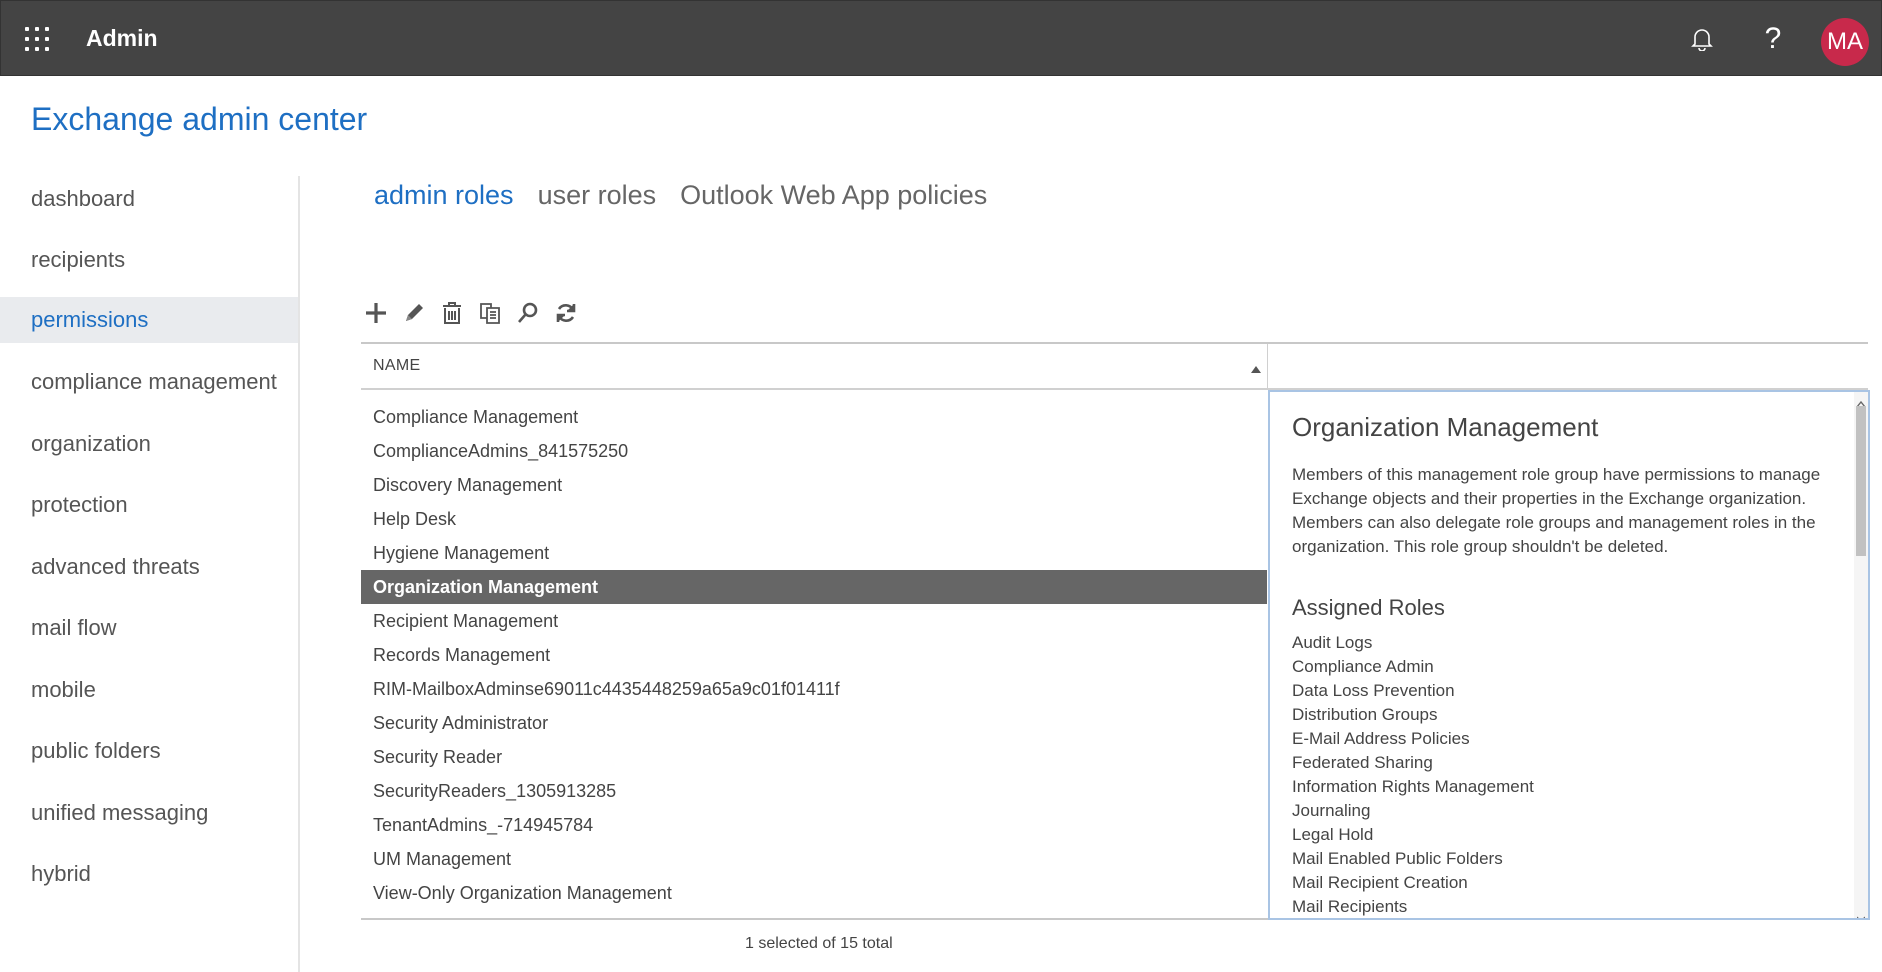  I want to click on scroll-down-arrow-icon, so click(1861, 913).